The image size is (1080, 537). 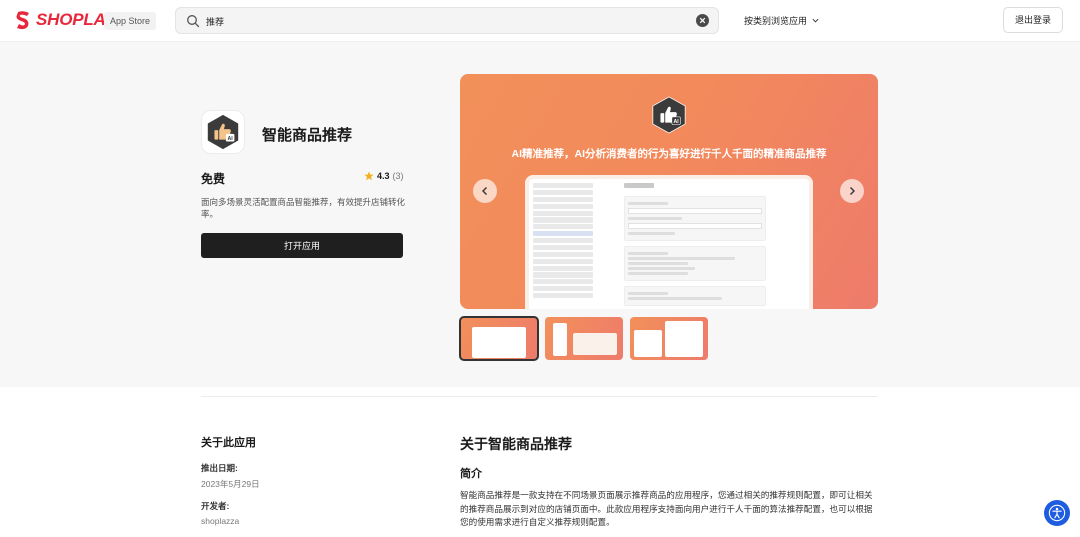 I want to click on accessibility-button, so click(x=1057, y=513).